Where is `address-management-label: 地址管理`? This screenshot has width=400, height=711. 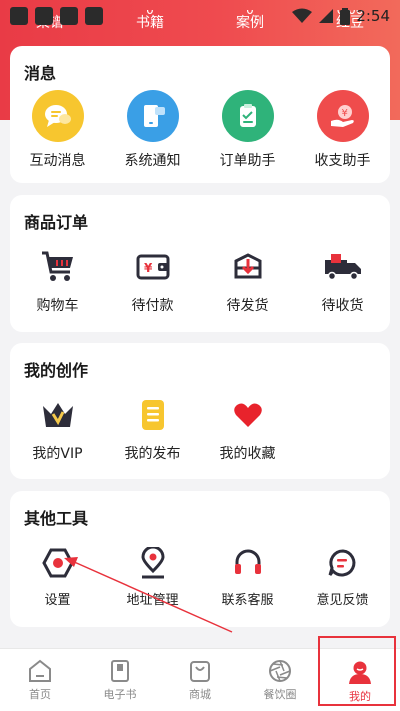 address-management-label: 地址管理 is located at coordinates (152, 600).